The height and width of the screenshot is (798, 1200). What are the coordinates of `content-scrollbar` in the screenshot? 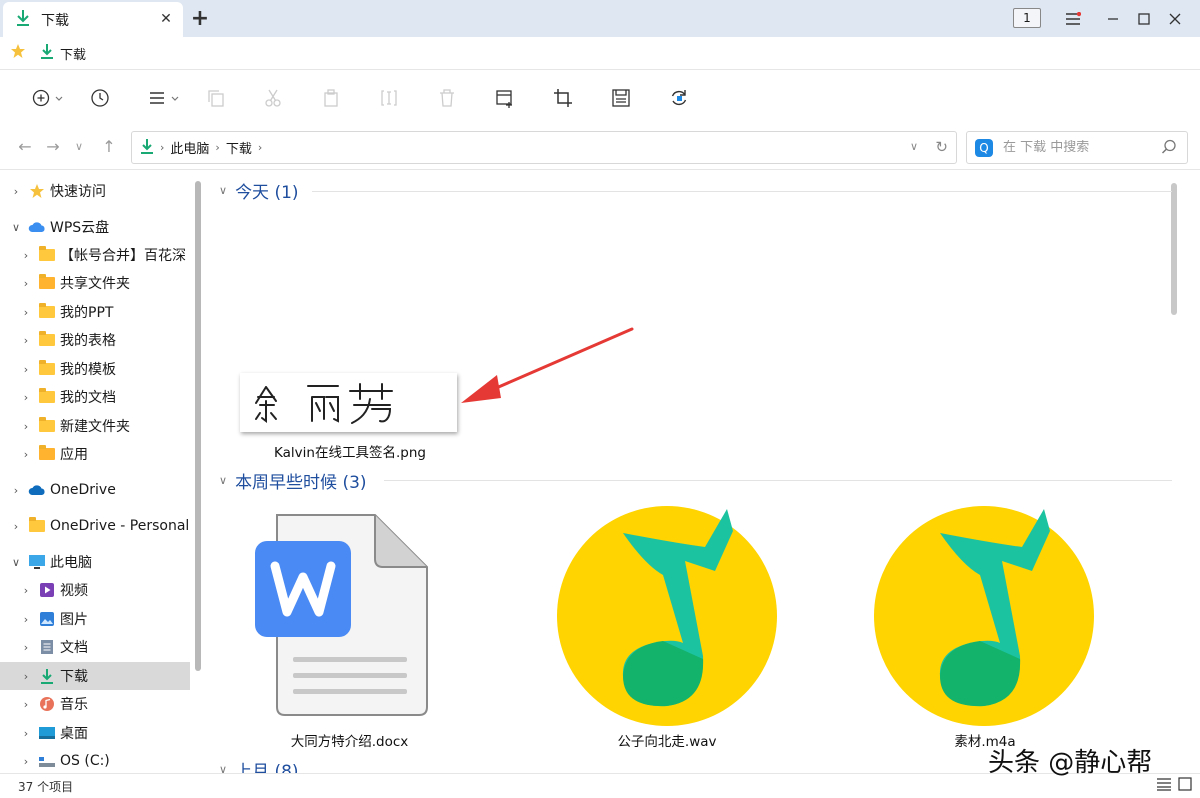 It's located at (1174, 249).